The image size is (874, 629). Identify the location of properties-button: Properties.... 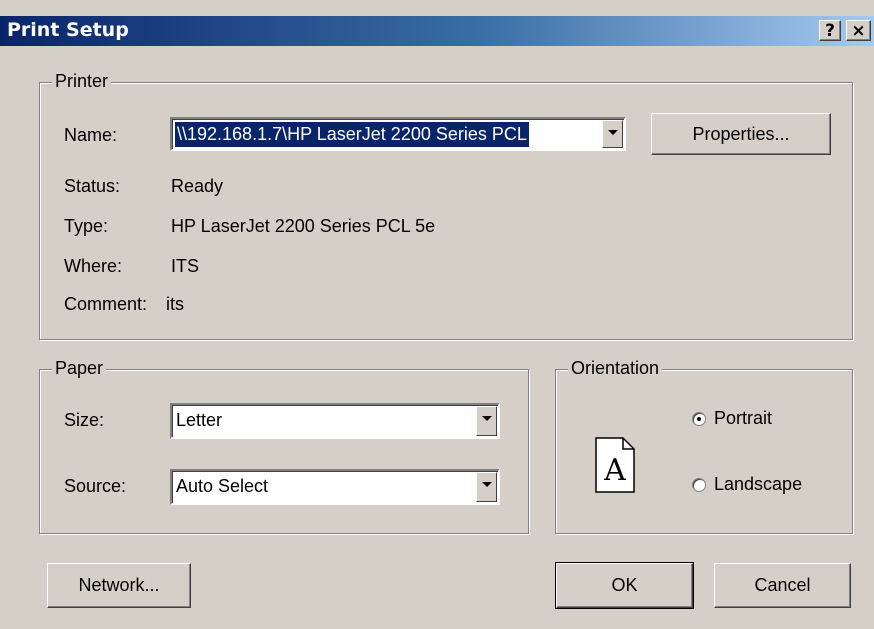
(741, 134).